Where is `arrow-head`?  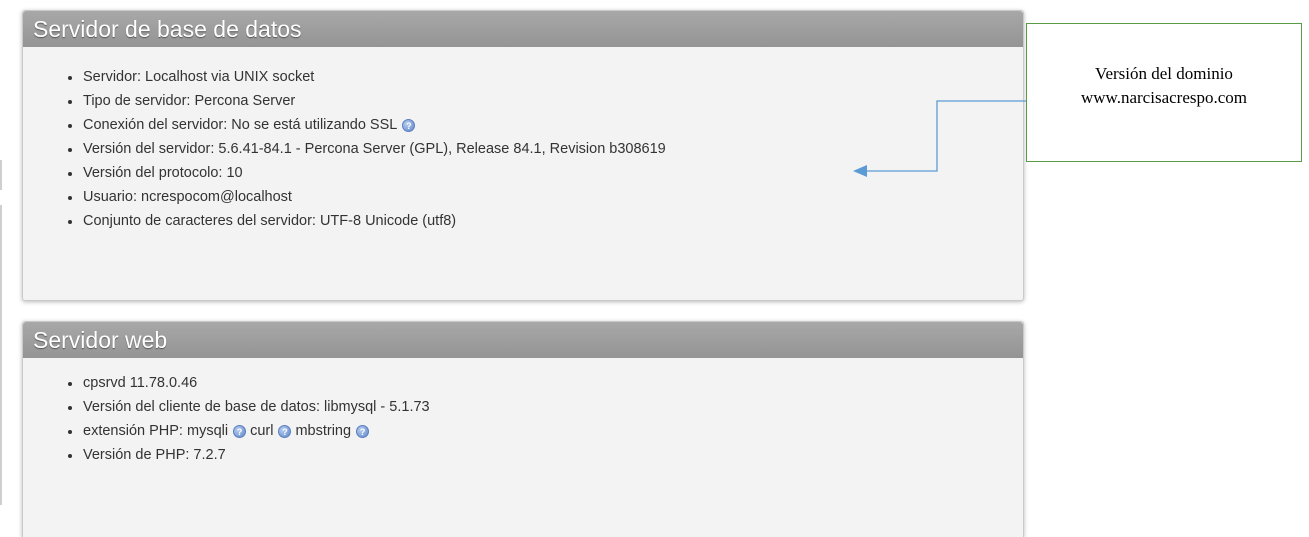
arrow-head is located at coordinates (860, 171).